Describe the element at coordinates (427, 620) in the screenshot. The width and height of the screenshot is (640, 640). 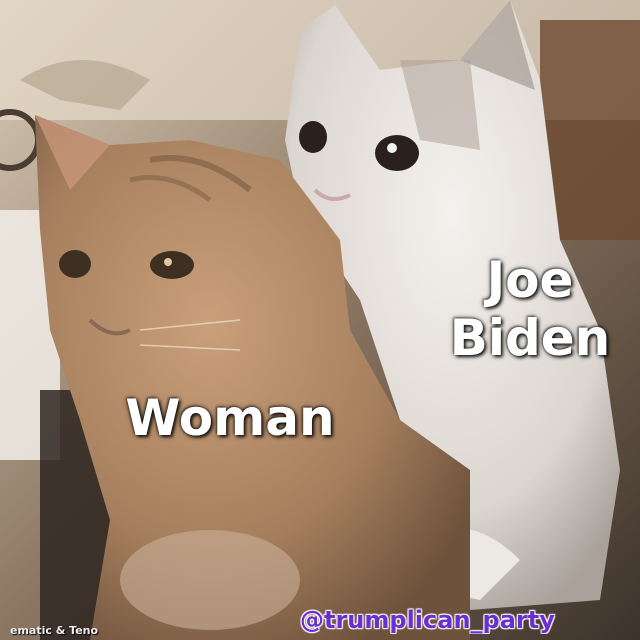
I see `watermark-handle: @trumplican_party` at that location.